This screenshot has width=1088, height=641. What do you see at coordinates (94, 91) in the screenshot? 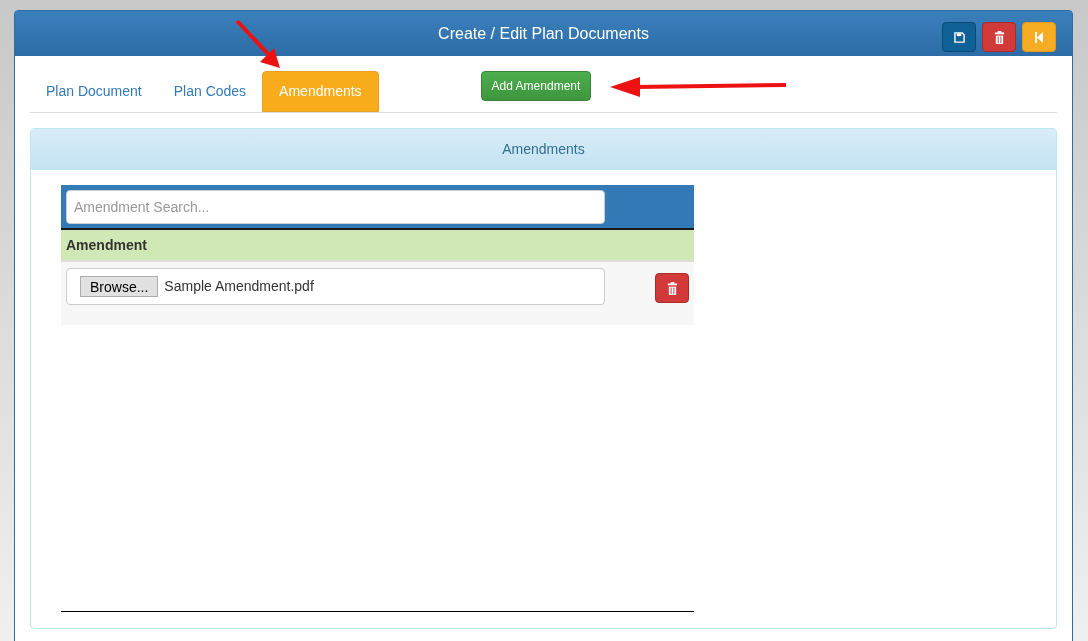
I see `tab: Plan Document` at bounding box center [94, 91].